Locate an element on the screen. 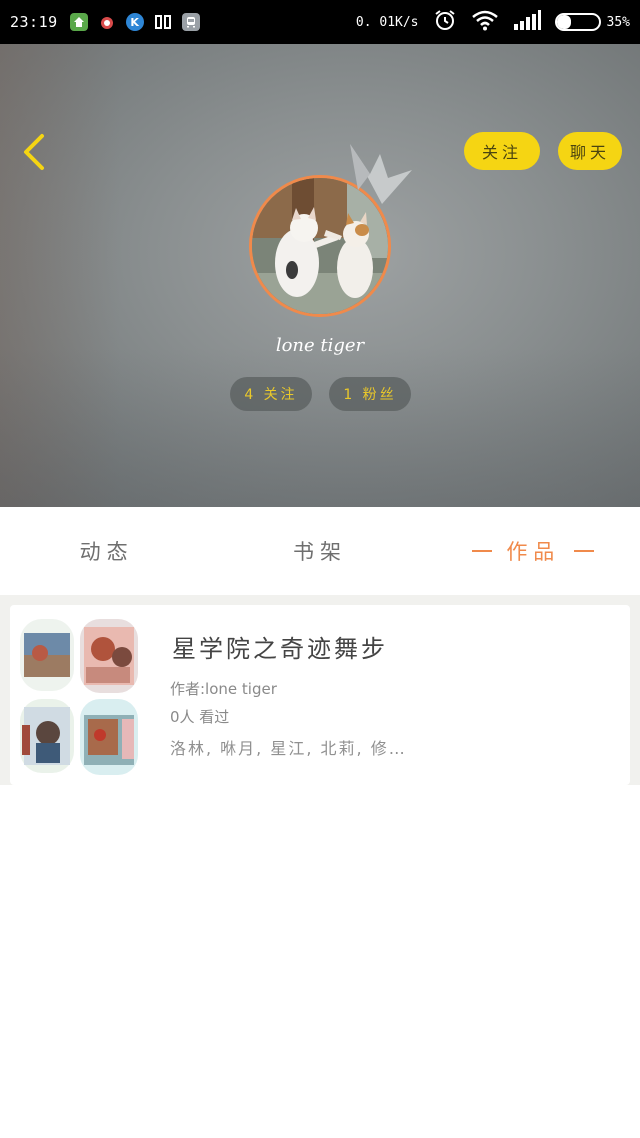  notification-icons: K is located at coordinates (134, 22).